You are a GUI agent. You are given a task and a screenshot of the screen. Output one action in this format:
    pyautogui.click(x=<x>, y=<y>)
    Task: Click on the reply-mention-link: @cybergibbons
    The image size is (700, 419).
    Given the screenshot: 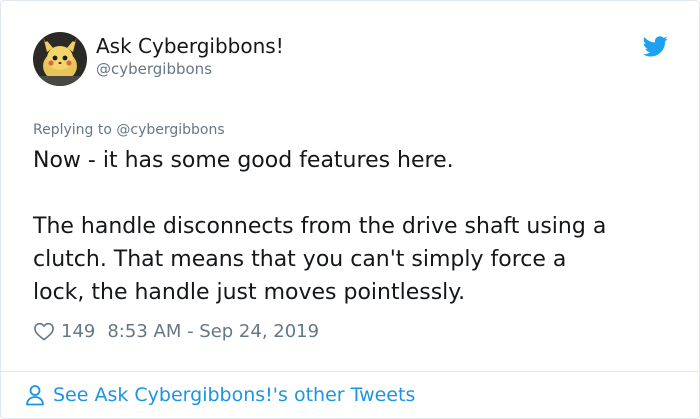 What is the action you would take?
    pyautogui.click(x=170, y=130)
    